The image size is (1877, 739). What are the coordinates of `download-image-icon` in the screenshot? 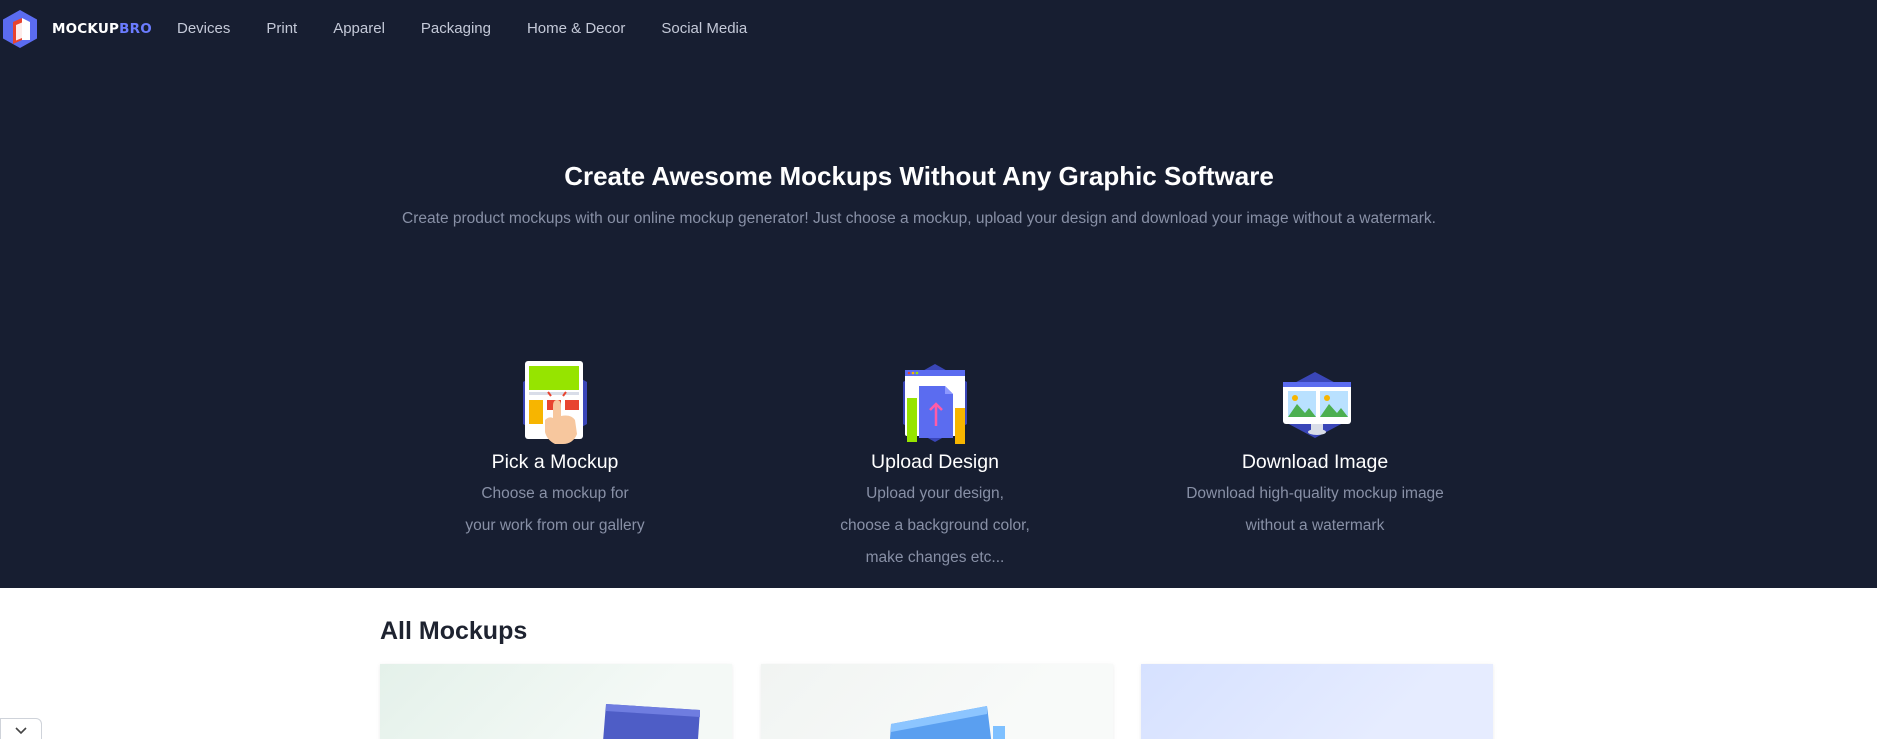 It's located at (1317, 405).